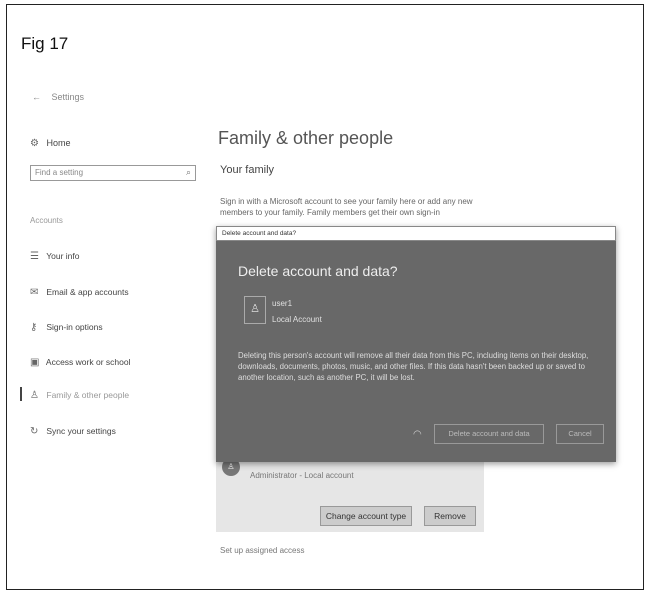 The width and height of the screenshot is (647, 590). I want to click on sidebar-item-label: Email & app accounts, so click(87, 292).